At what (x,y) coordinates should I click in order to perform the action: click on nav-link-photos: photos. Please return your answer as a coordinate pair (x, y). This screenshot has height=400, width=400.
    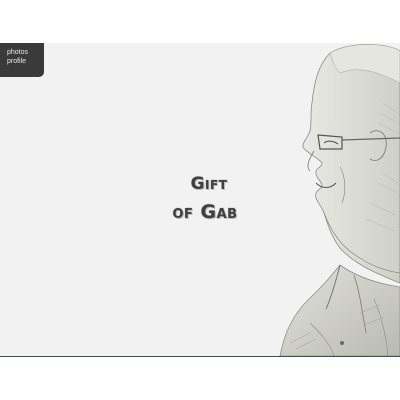
    Looking at the image, I should click on (25, 52).